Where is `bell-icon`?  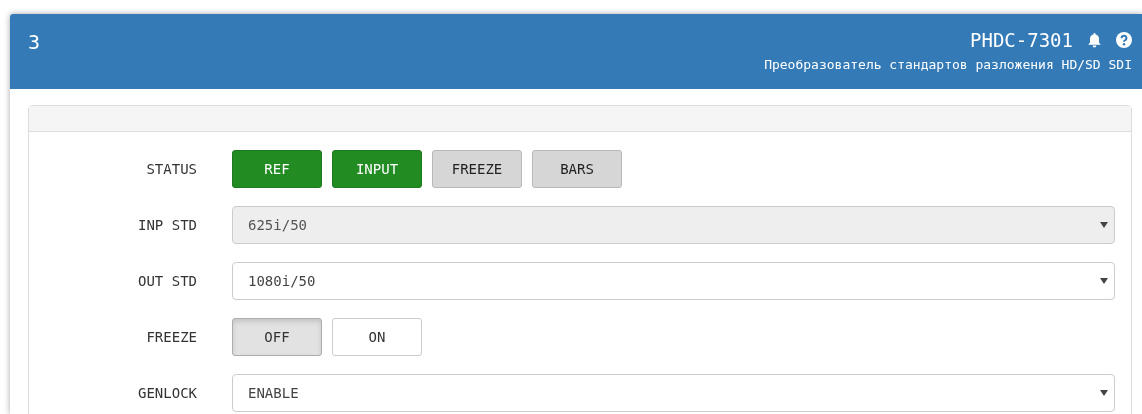 bell-icon is located at coordinates (1094, 40).